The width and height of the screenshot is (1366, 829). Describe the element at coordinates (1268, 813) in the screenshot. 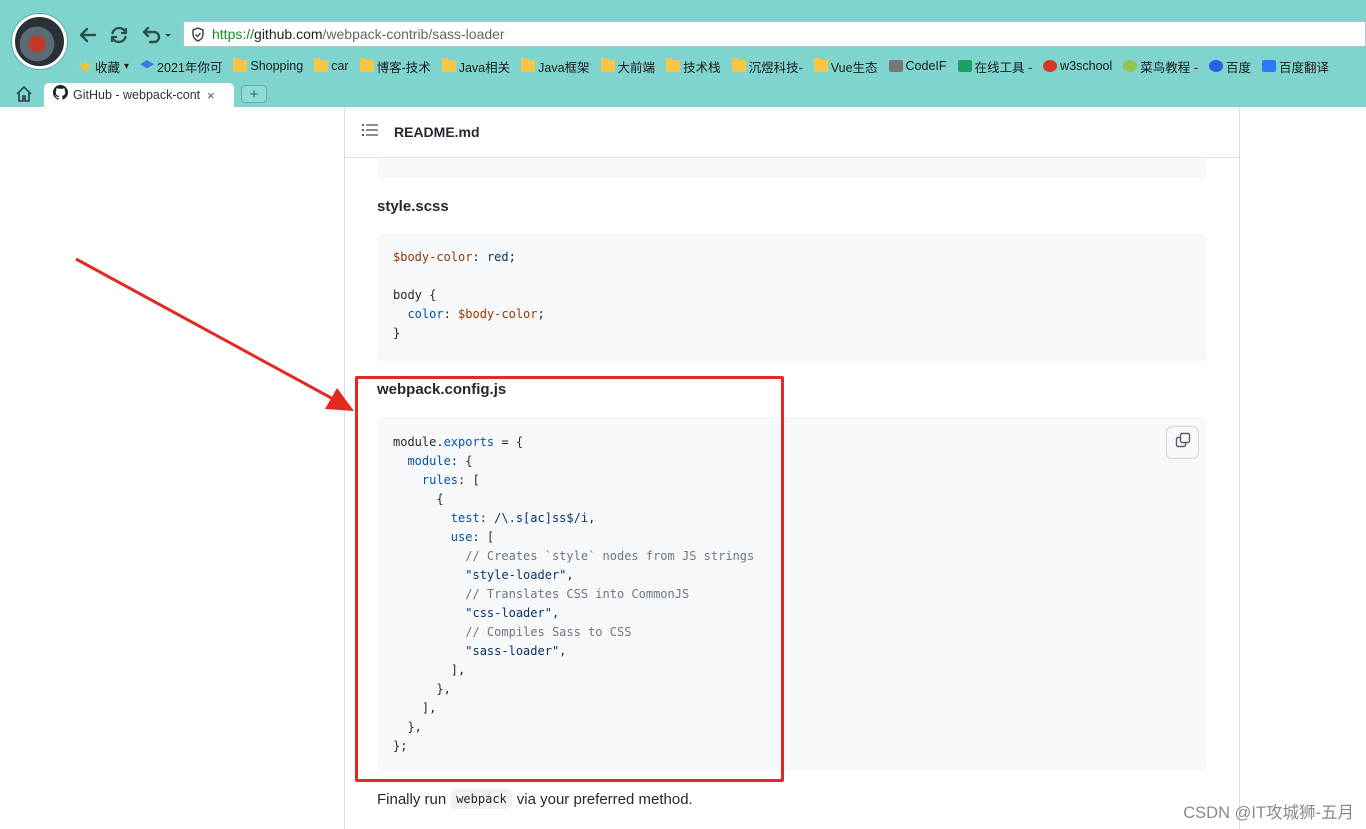

I see `csdn-watermark: CSDN @IT攻城狮-五月` at that location.